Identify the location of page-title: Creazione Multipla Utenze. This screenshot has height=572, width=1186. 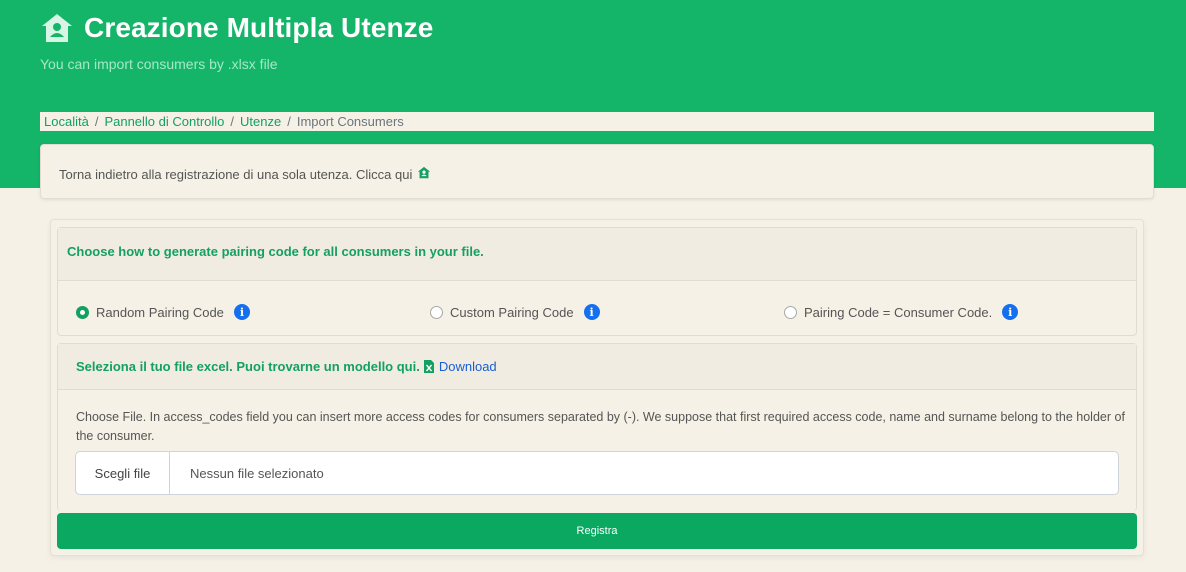
(259, 27).